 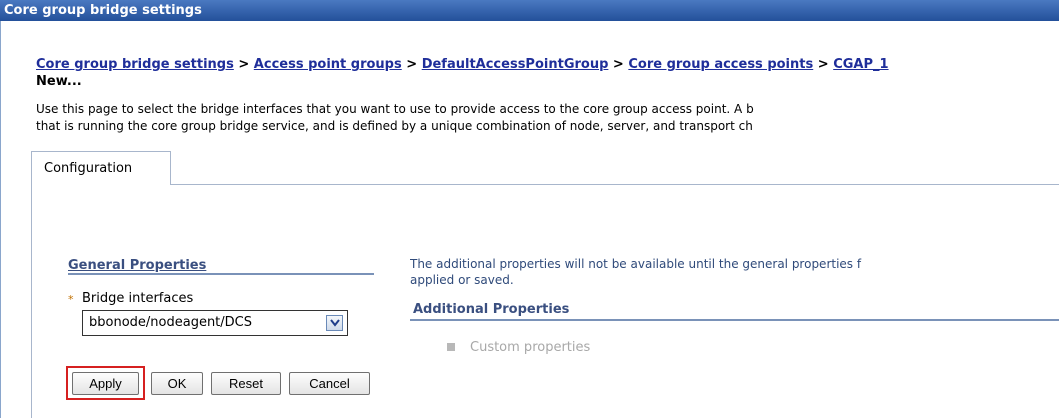 What do you see at coordinates (221, 274) in the screenshot?
I see `general-properties-divider` at bounding box center [221, 274].